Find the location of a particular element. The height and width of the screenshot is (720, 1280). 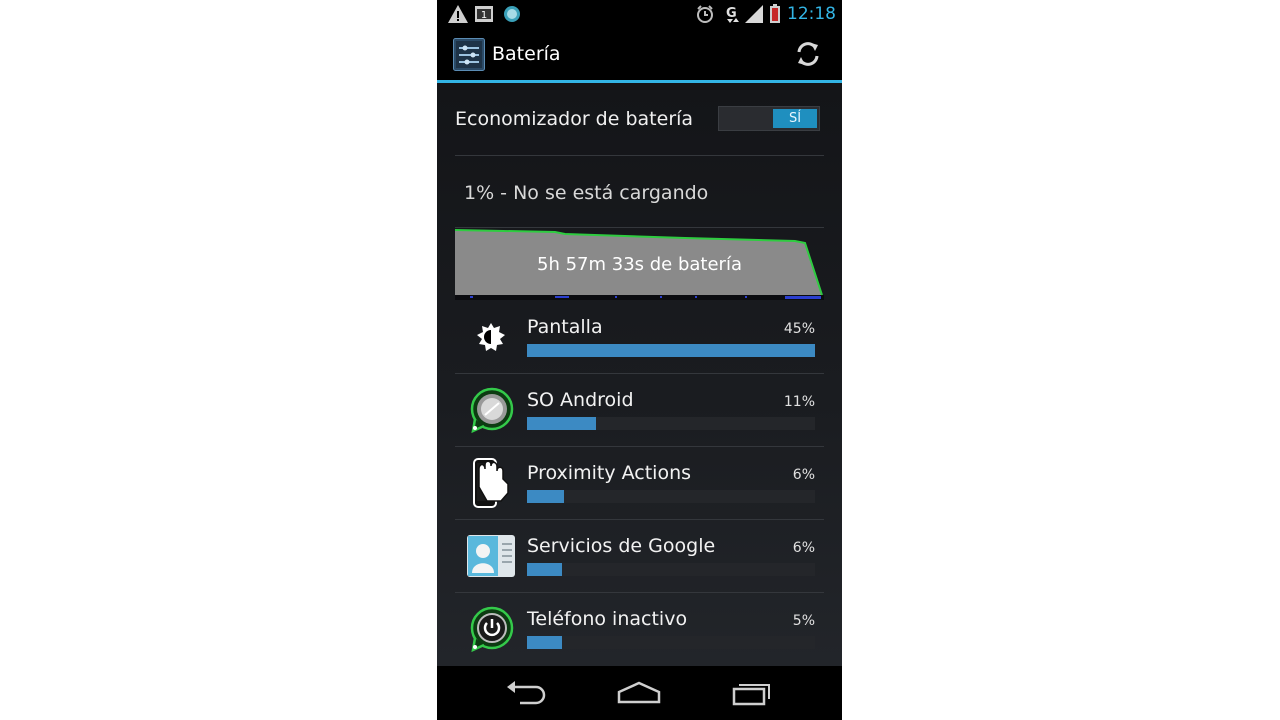

usage-name: Proximity Actions is located at coordinates (609, 473).